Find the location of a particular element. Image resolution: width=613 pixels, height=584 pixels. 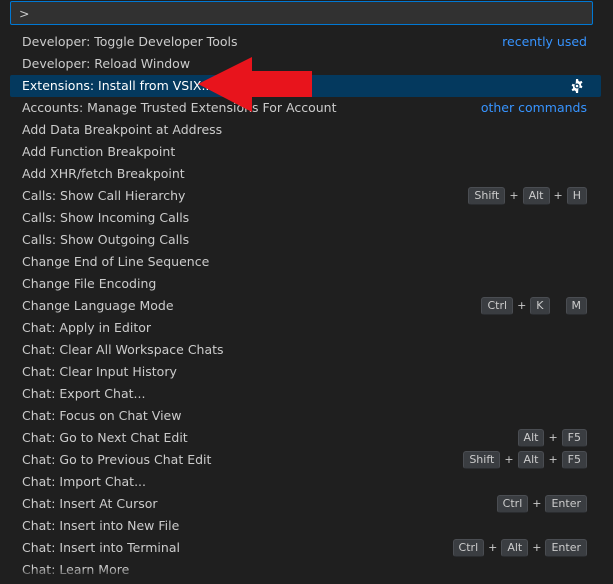

command-label: Chat: Go to Next Chat Edit is located at coordinates (105, 437).